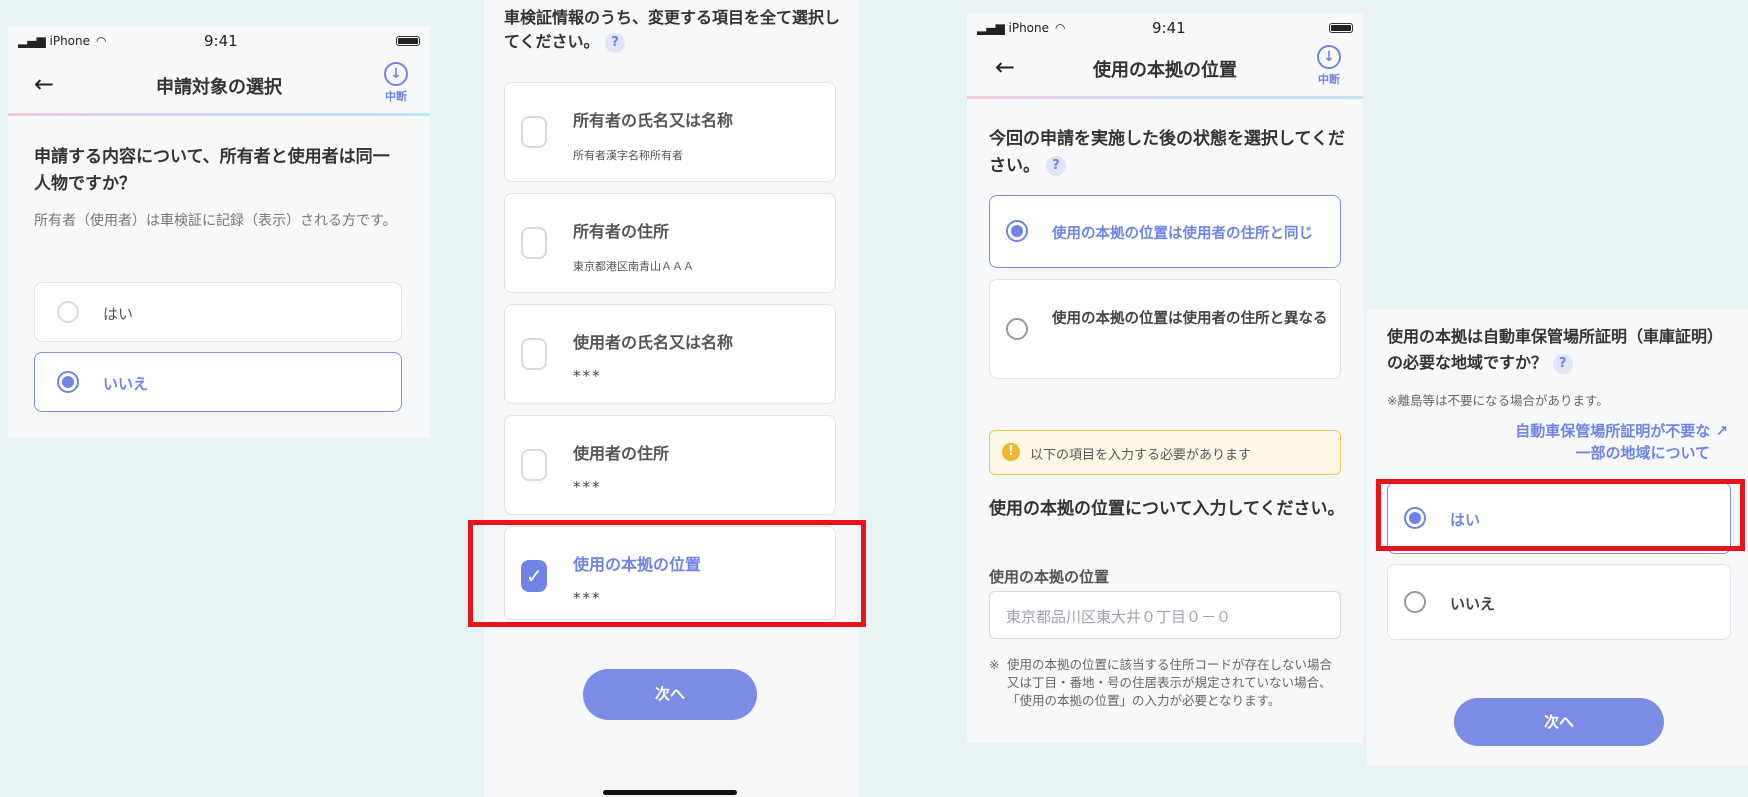 The image size is (1748, 797). I want to click on section-title: 使用の本拠の位置について入力してください。, so click(1167, 509).